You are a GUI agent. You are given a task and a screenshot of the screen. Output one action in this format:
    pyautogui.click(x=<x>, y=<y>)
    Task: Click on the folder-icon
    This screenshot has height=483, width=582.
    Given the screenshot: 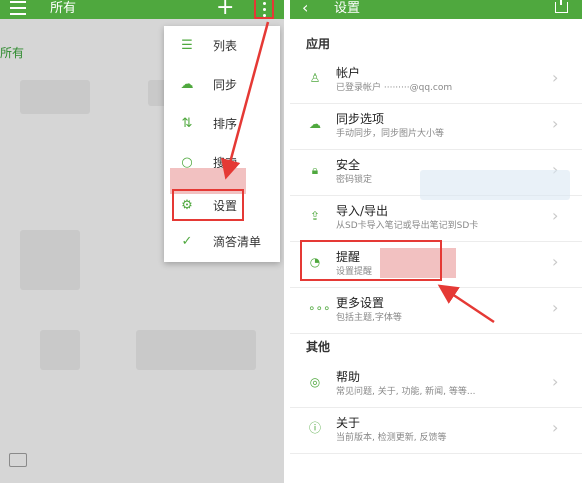 What is the action you would take?
    pyautogui.click(x=18, y=460)
    